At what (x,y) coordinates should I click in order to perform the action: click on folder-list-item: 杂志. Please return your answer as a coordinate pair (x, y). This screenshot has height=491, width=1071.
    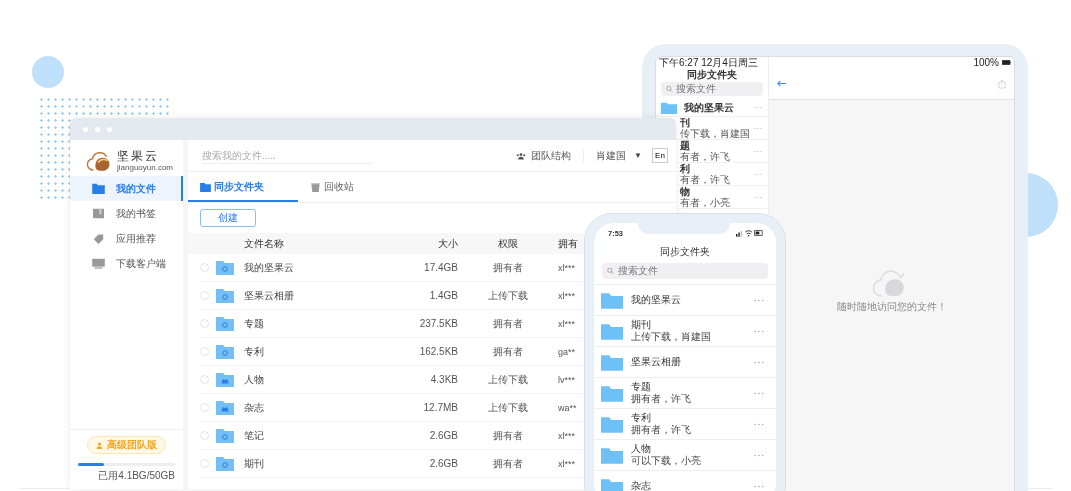
    Looking at the image, I should click on (685, 480).